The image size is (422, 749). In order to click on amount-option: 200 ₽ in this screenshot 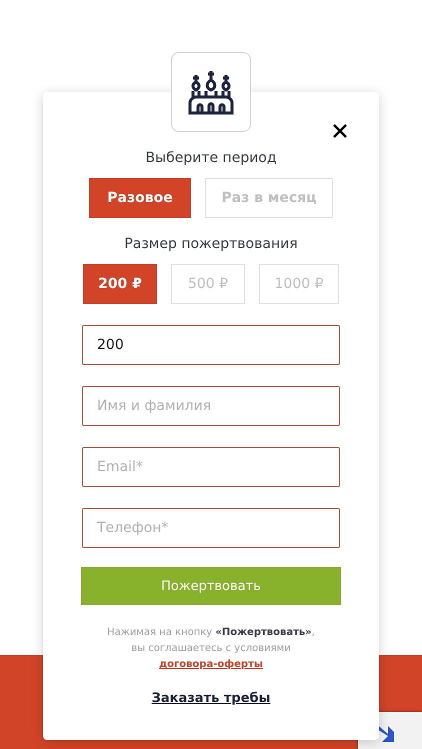, I will do `click(120, 284)`.